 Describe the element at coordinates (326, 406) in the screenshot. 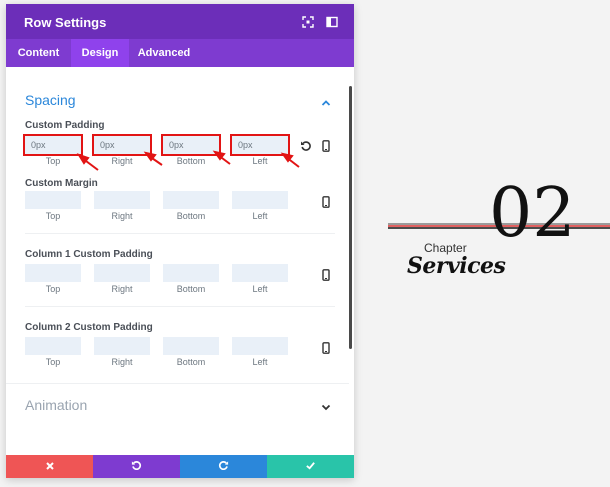

I see `chevron-down-icon` at that location.